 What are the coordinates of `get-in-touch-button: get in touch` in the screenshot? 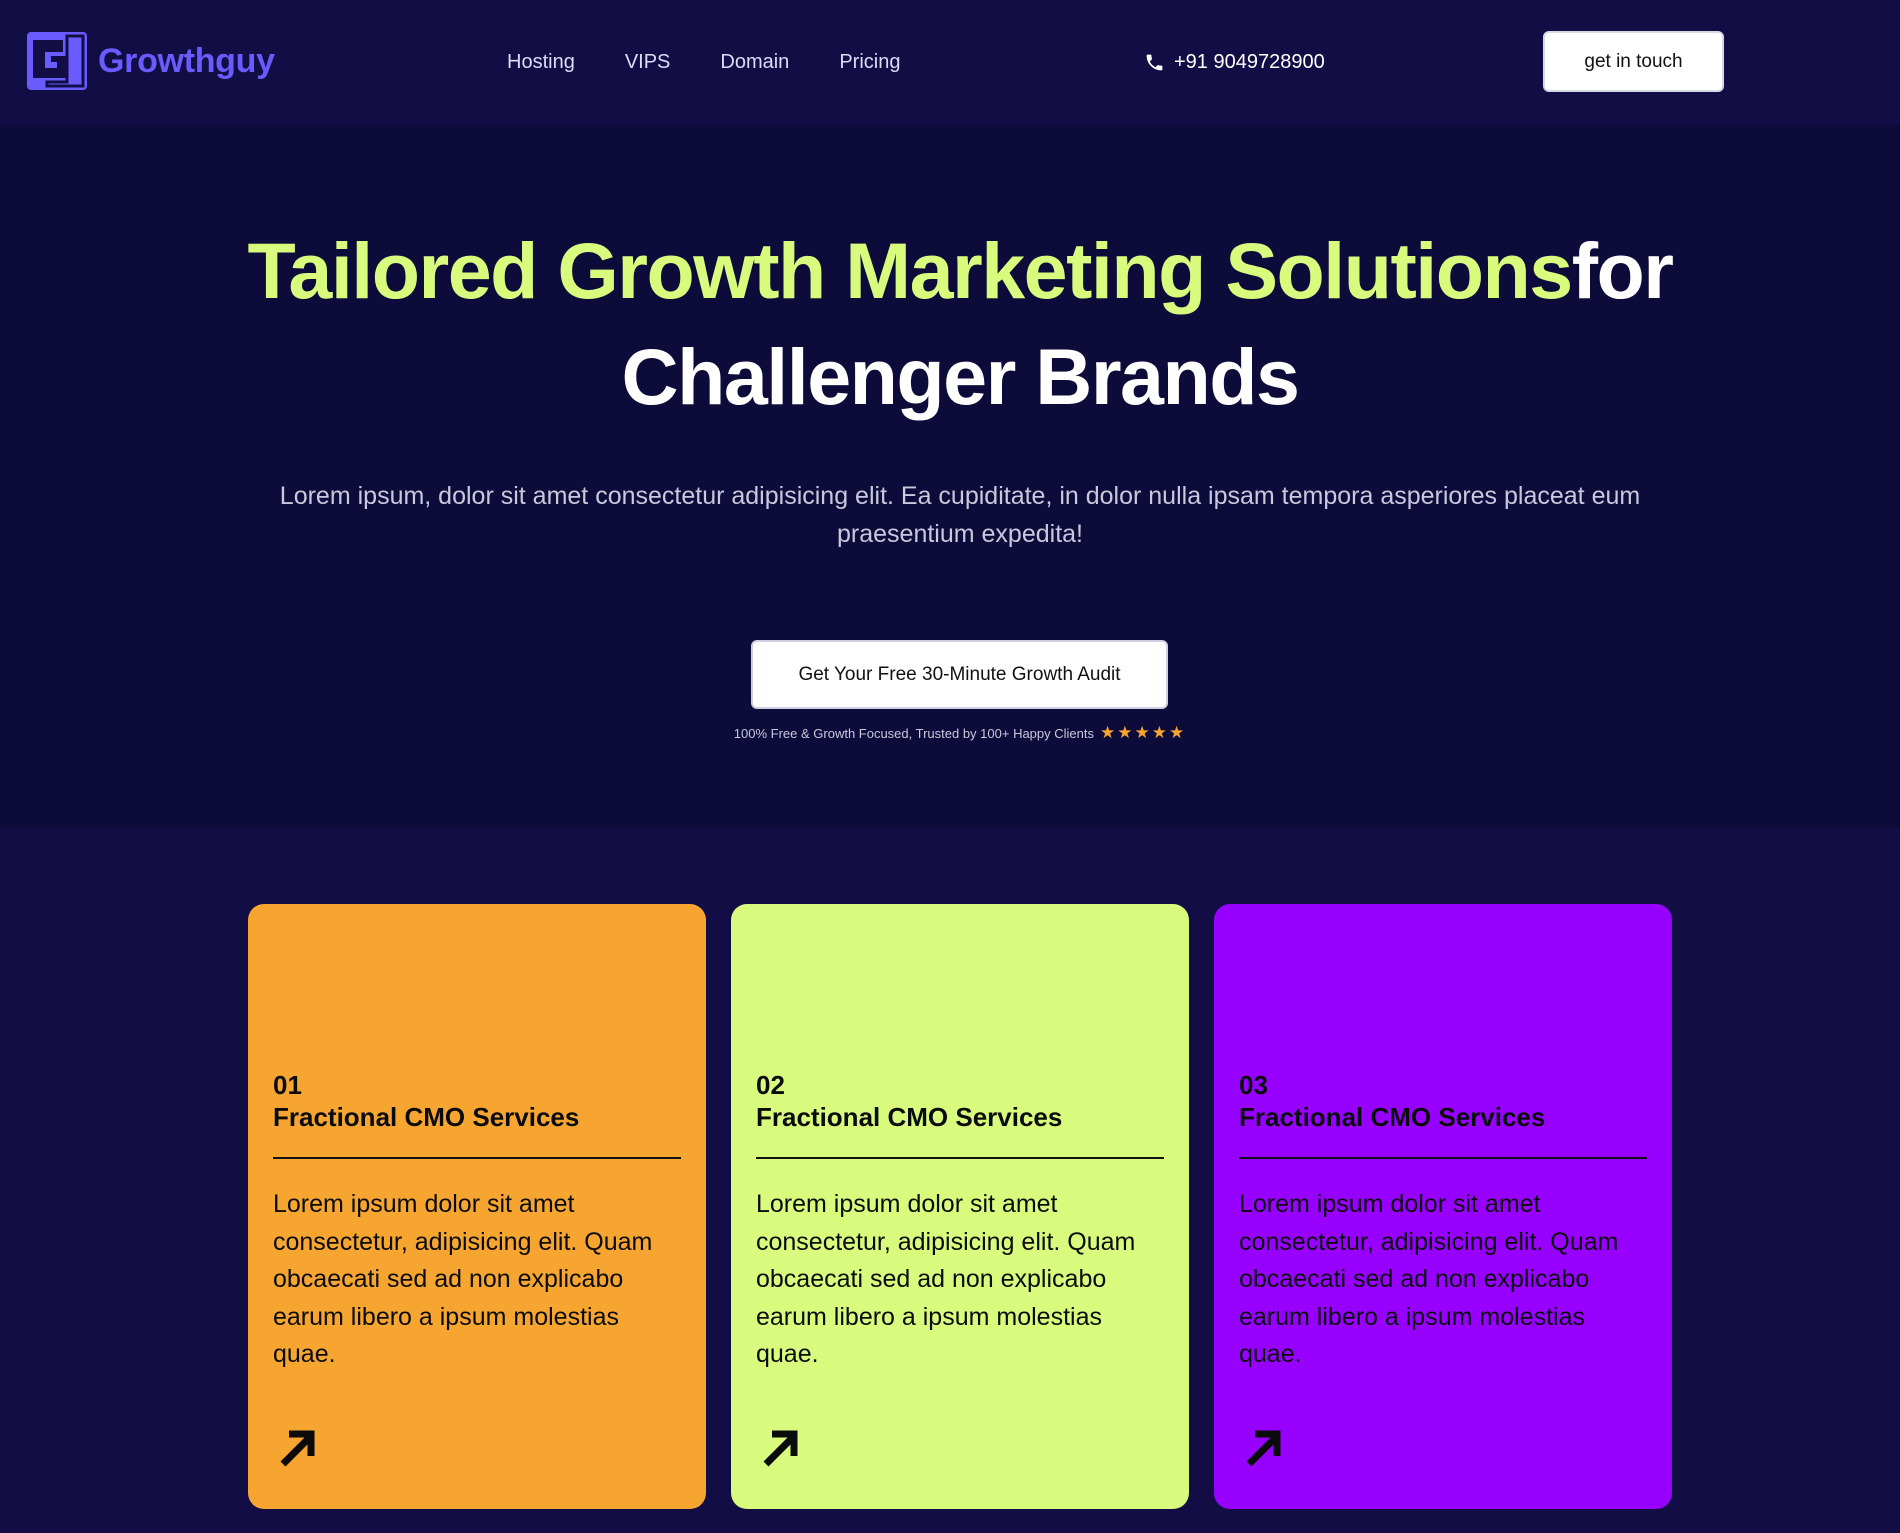 It's located at (1633, 61).